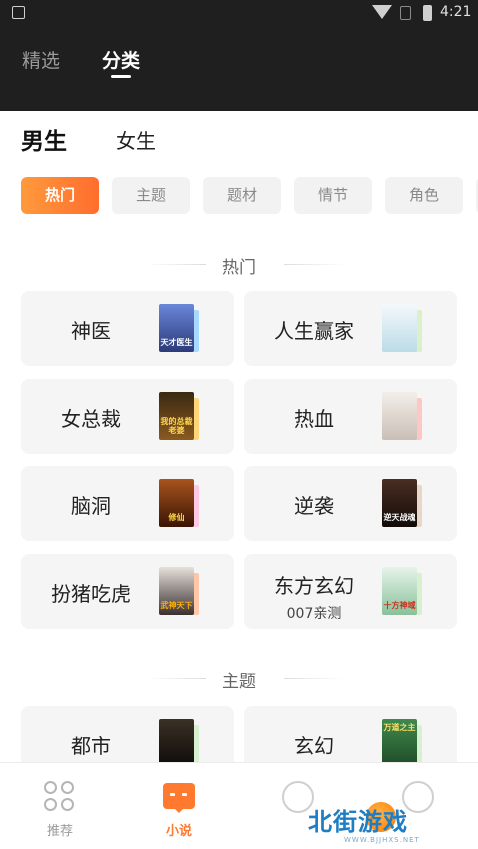 The width and height of the screenshot is (478, 849). I want to click on cover-title: 武神天下, so click(176, 605).